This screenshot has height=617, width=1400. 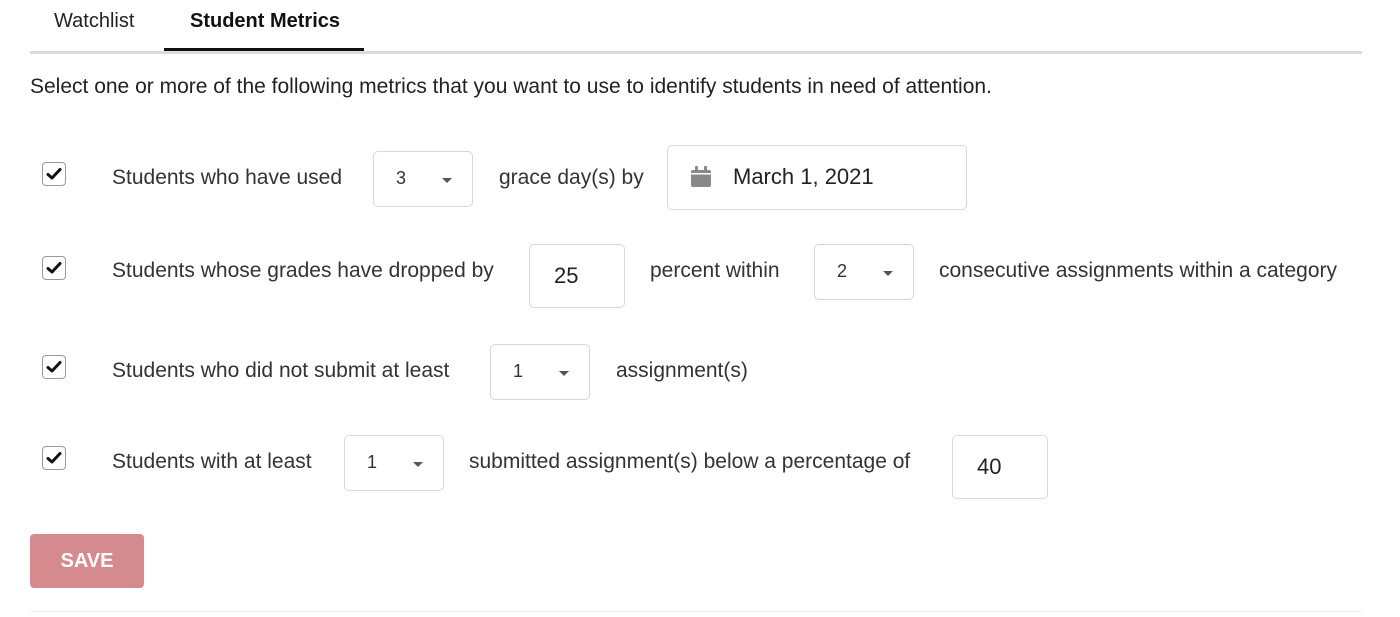 I want to click on grace-days-label: Students who have used, so click(x=227, y=177).